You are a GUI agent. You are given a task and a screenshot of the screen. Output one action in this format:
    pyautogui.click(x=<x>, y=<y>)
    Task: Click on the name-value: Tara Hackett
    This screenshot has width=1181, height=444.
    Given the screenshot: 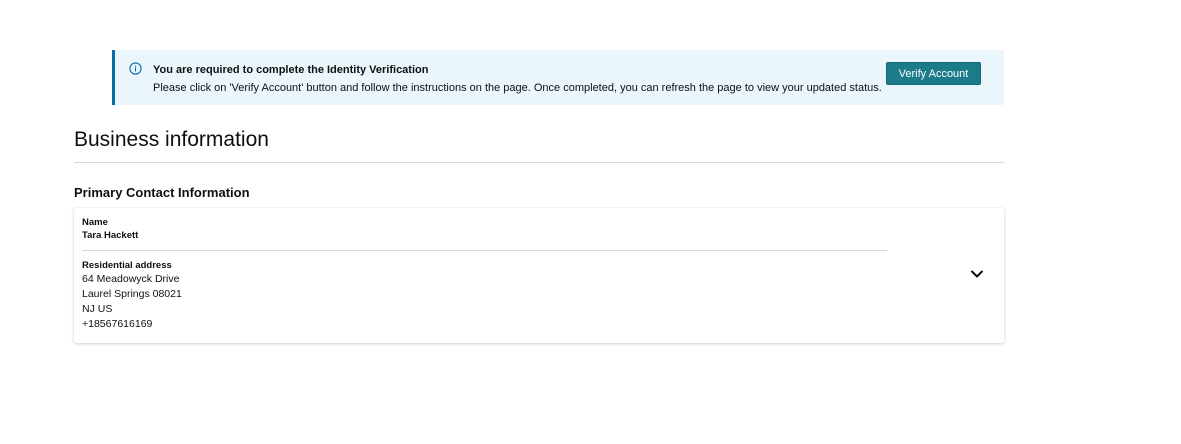 What is the action you would take?
    pyautogui.click(x=110, y=235)
    